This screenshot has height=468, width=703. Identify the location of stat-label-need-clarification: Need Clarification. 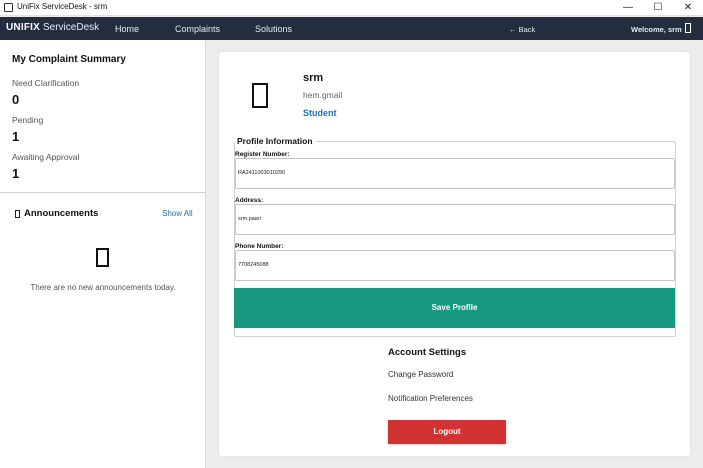
(46, 83).